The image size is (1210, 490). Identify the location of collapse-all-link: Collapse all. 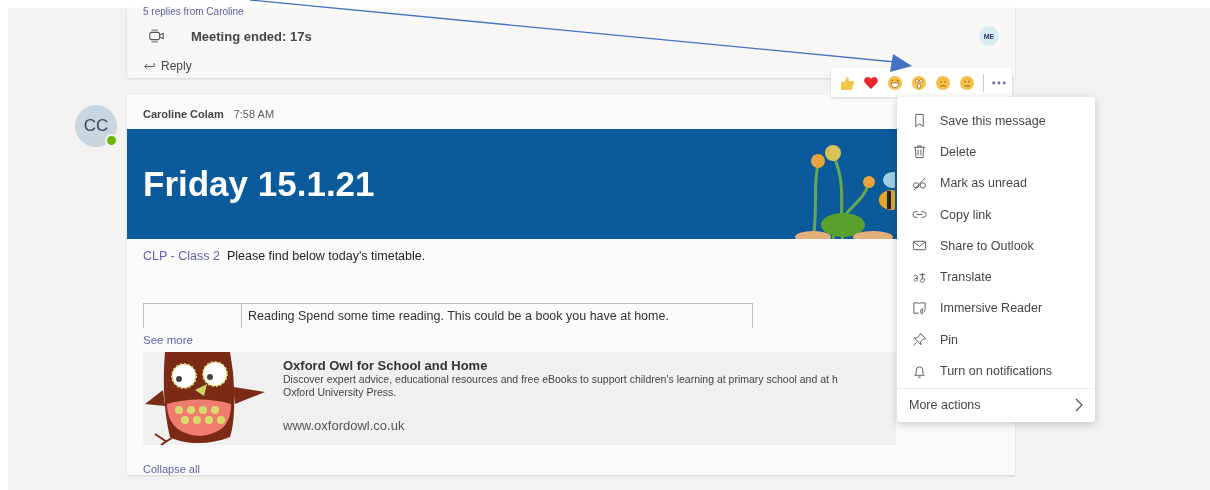
(579, 469).